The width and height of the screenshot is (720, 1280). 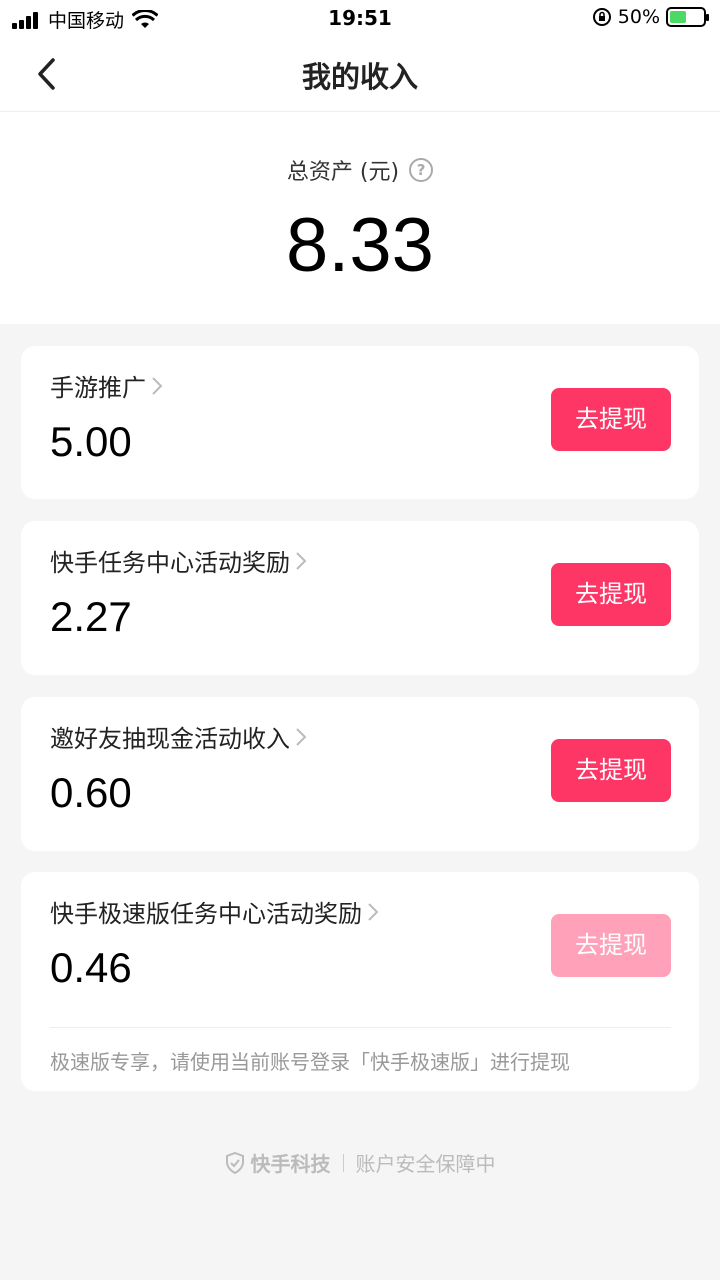 I want to click on footer-text: 账户安全保障中, so click(x=425, y=1164).